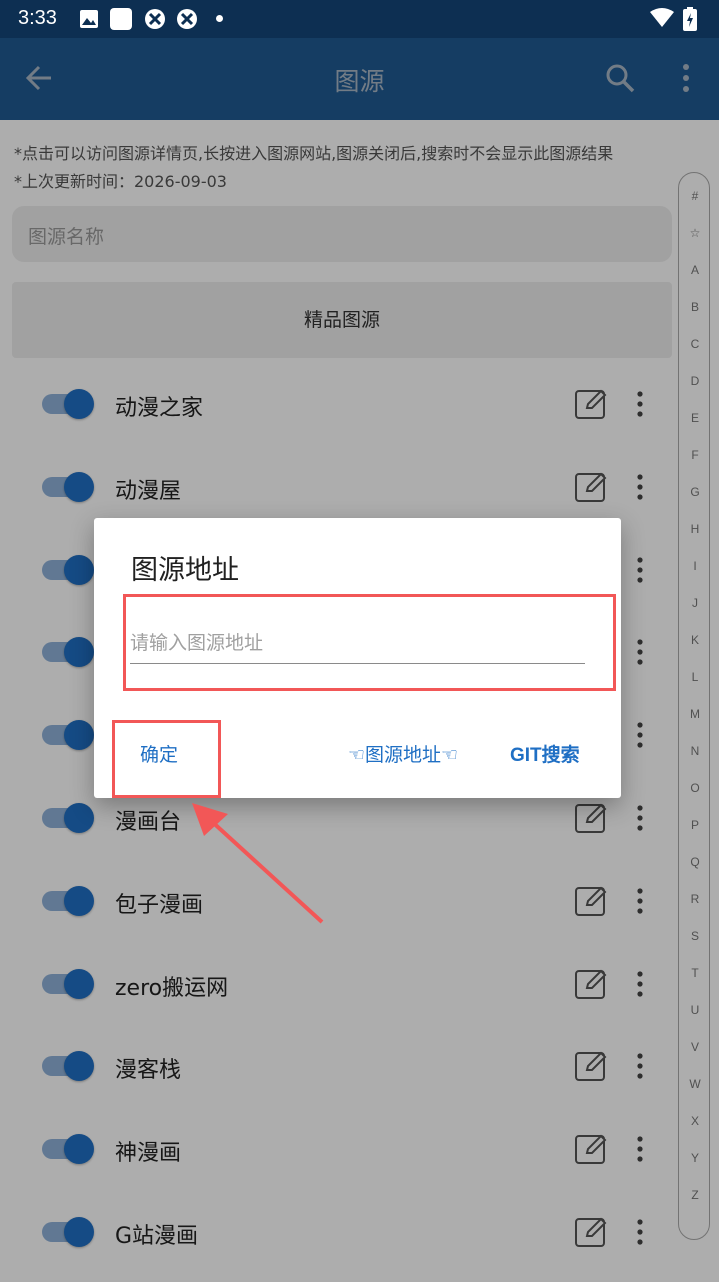 The image size is (719, 1282). What do you see at coordinates (121, 19) in the screenshot?
I see `app-notification-icon` at bounding box center [121, 19].